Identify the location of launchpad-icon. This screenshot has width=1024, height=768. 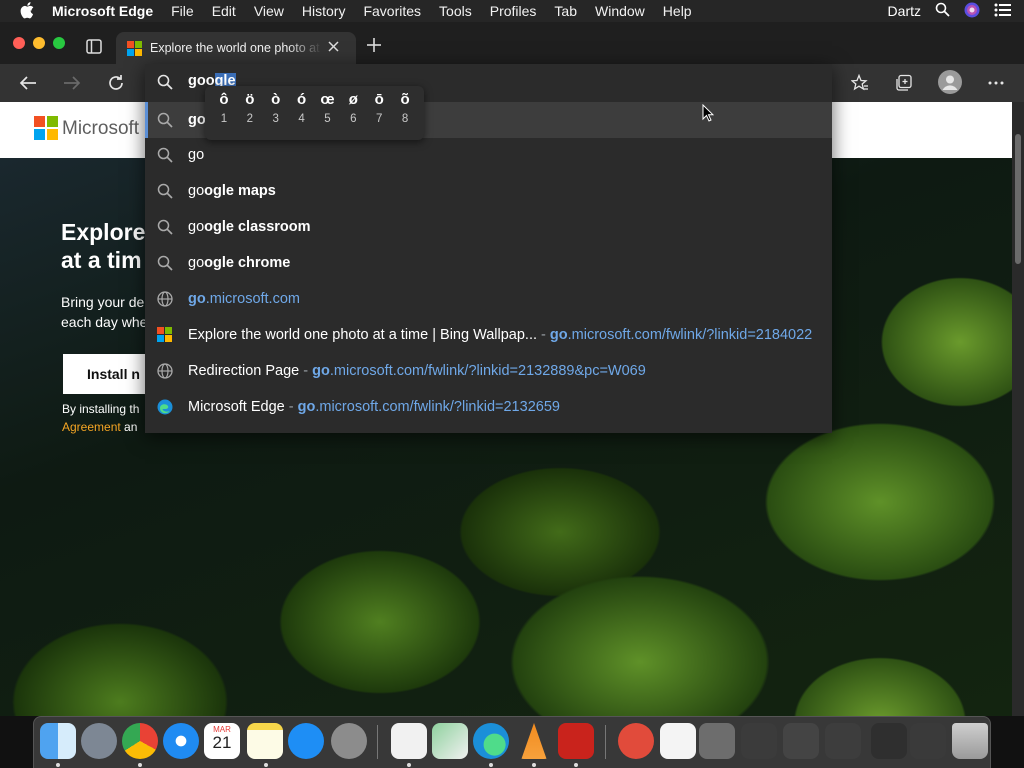
(99, 741).